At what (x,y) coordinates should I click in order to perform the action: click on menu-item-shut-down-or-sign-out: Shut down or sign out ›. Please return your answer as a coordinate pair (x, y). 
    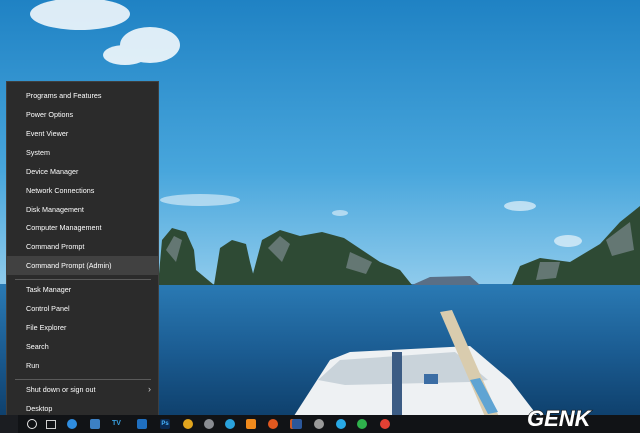
    Looking at the image, I should click on (82, 389).